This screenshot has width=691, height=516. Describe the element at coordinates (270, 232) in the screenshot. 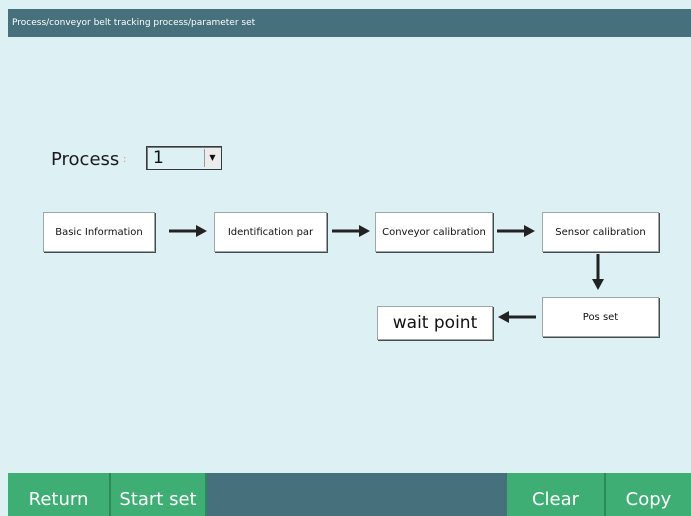

I see `identification-par-button: Identification par` at that location.